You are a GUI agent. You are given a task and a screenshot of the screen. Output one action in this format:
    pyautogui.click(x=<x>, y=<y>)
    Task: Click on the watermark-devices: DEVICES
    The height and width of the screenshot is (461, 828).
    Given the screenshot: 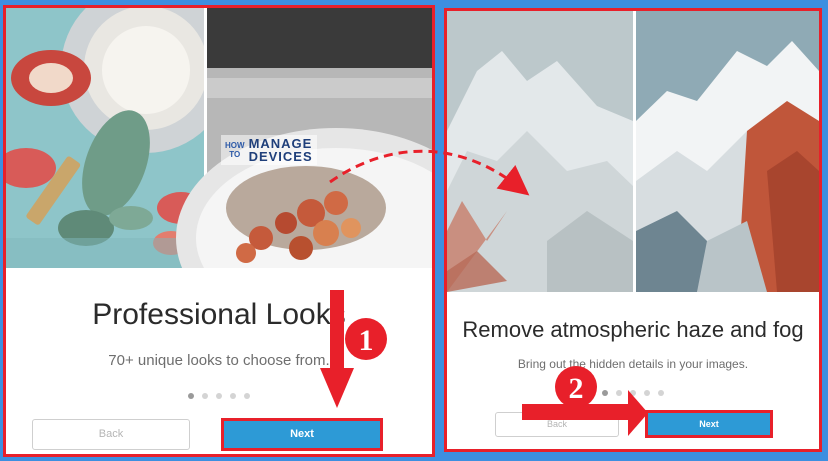 What is the action you would take?
    pyautogui.click(x=280, y=156)
    